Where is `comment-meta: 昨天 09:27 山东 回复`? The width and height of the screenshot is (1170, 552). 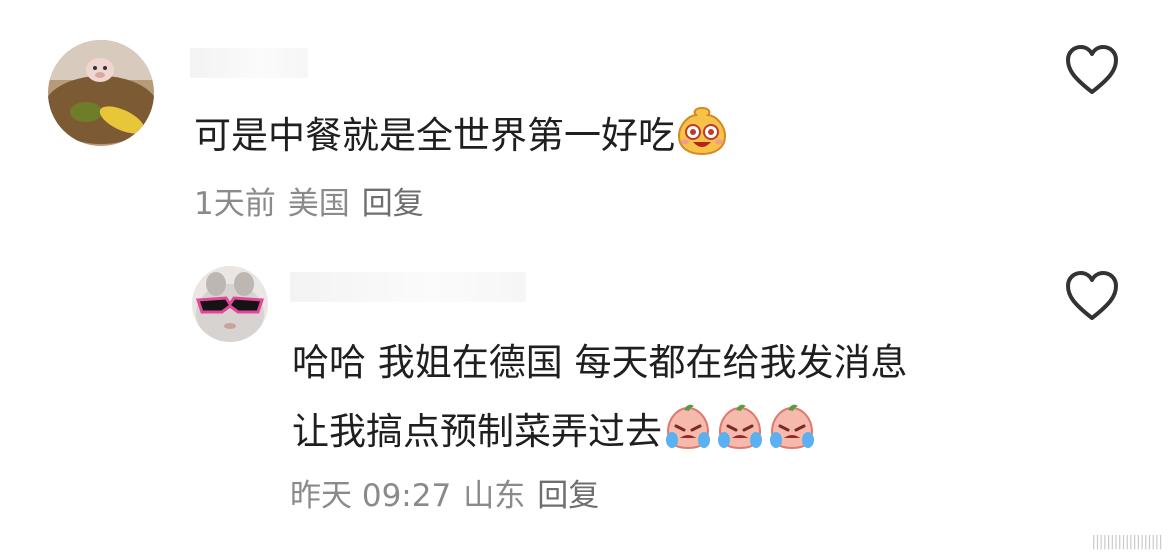 comment-meta: 昨天 09:27 山东 回复 is located at coordinates (450, 496).